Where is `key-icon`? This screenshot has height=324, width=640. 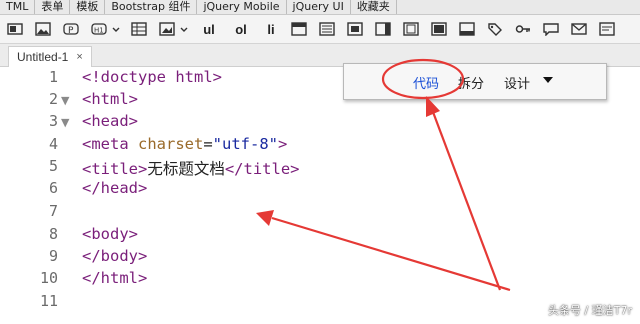
key-icon is located at coordinates (523, 29).